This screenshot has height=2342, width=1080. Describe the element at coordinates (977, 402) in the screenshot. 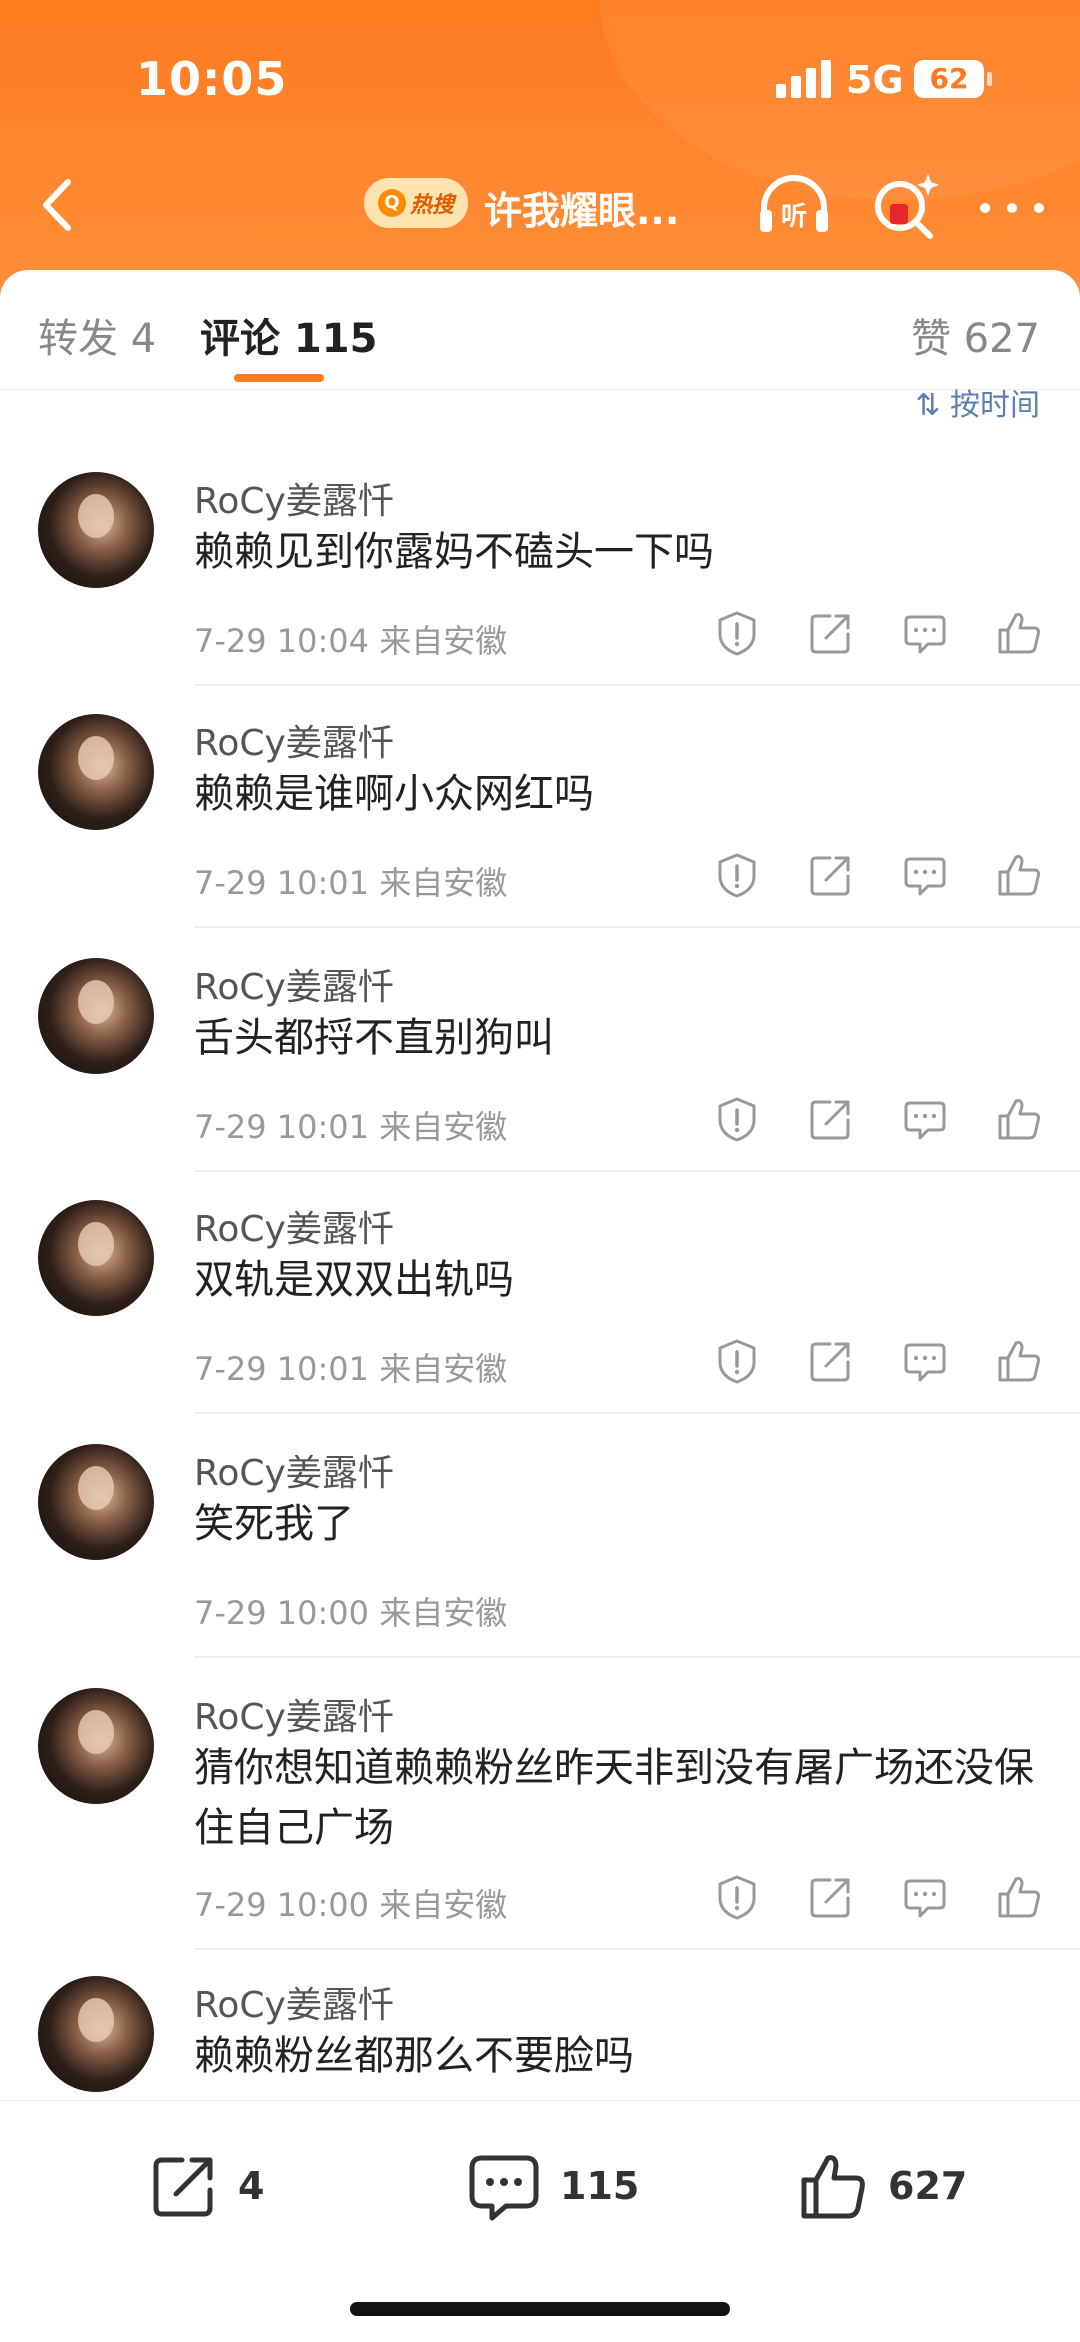

I see `sort-by-time-button: ⇅ 按时间` at that location.